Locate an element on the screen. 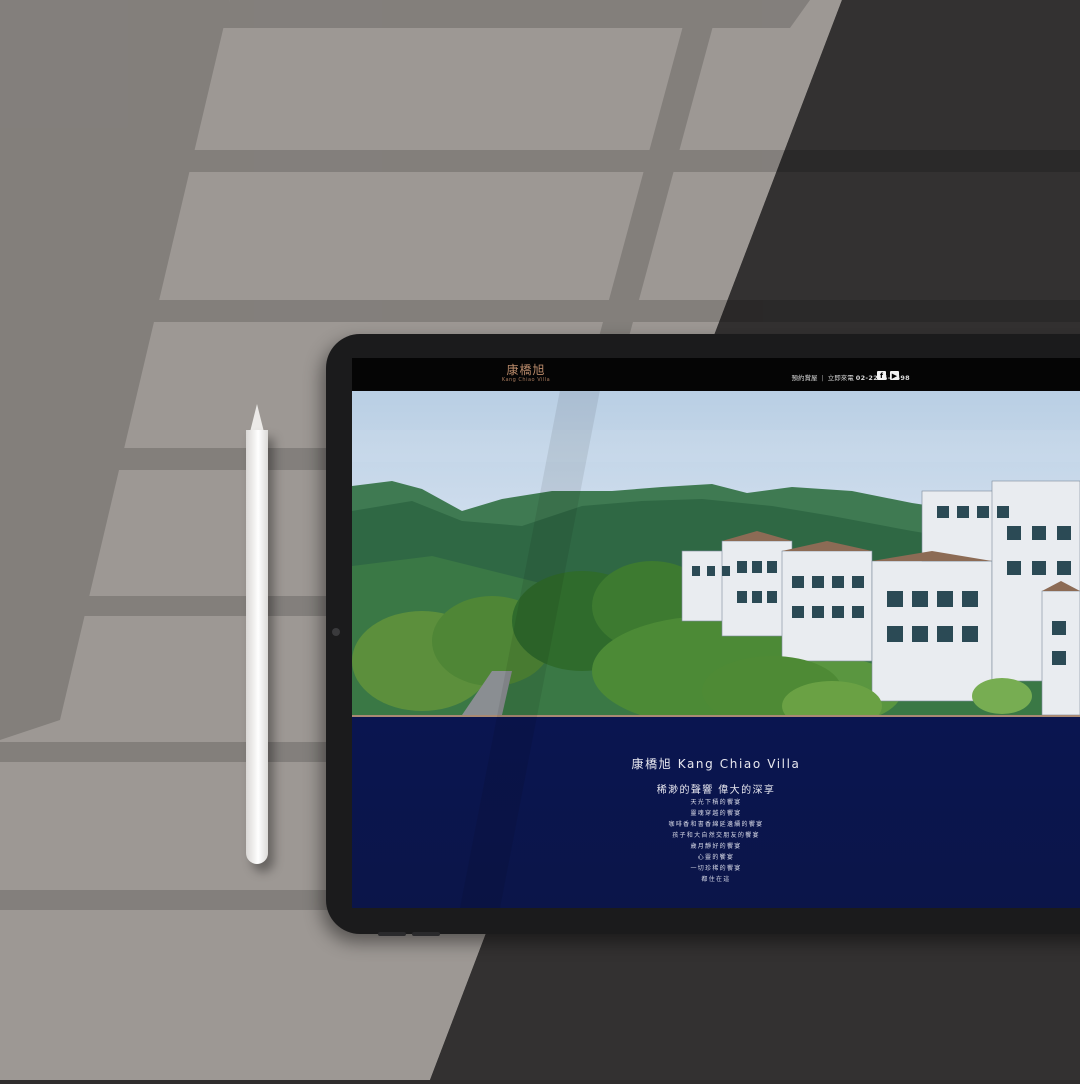 The width and height of the screenshot is (1080, 1084). poem-line: 咖啡香和書香綿延邊續的饗宴 is located at coordinates (716, 824).